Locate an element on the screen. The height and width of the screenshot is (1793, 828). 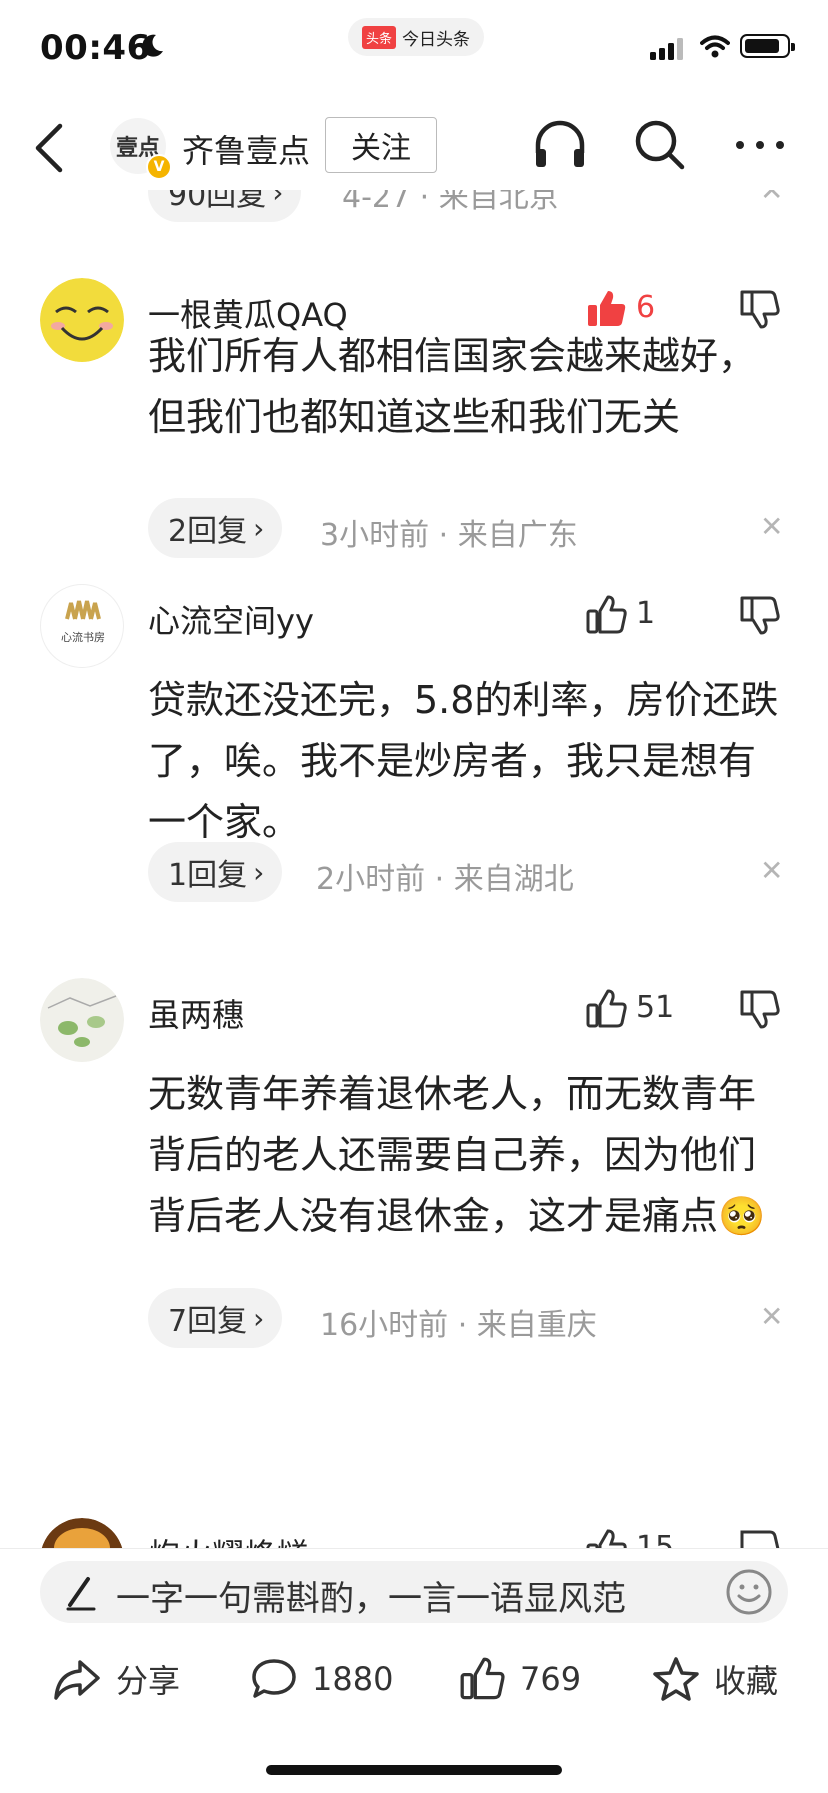
share-button: 分享 is located at coordinates (116, 1679).